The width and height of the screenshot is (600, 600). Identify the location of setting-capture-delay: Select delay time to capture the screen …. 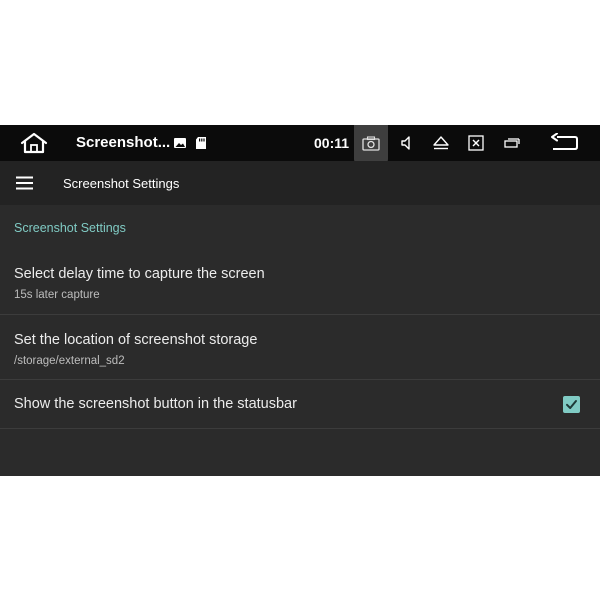
(300, 282).